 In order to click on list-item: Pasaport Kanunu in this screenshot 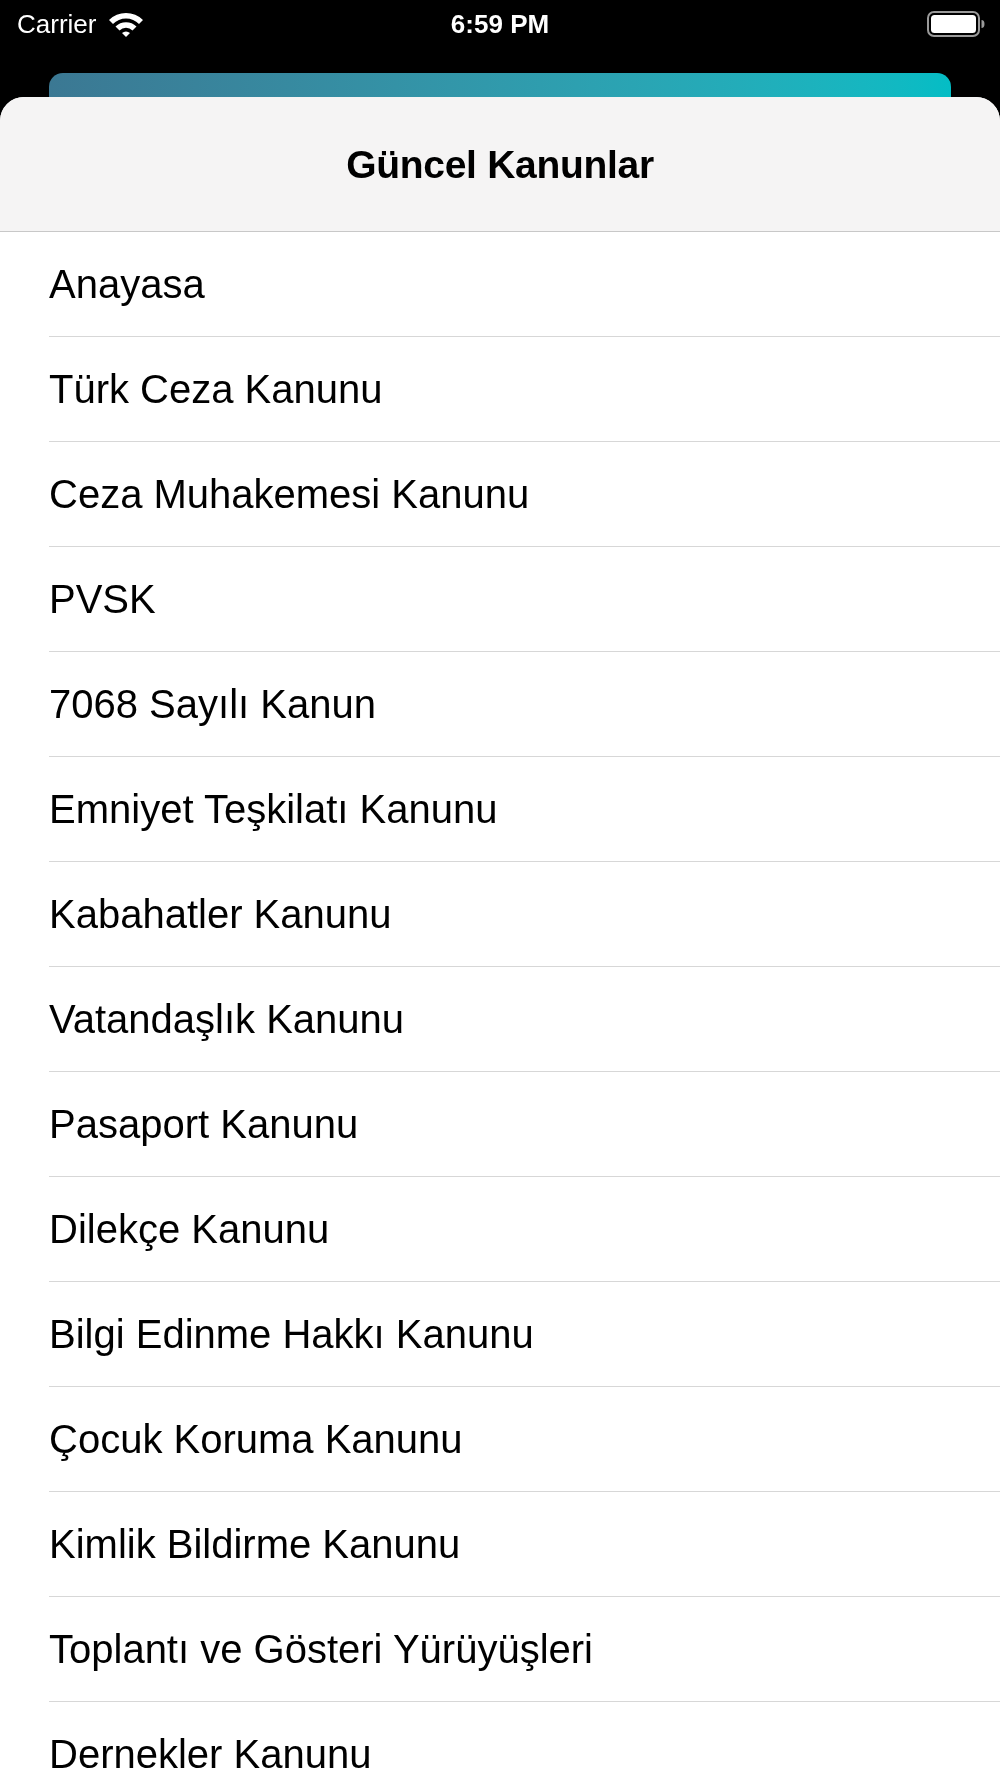, I will do `click(204, 1124)`.